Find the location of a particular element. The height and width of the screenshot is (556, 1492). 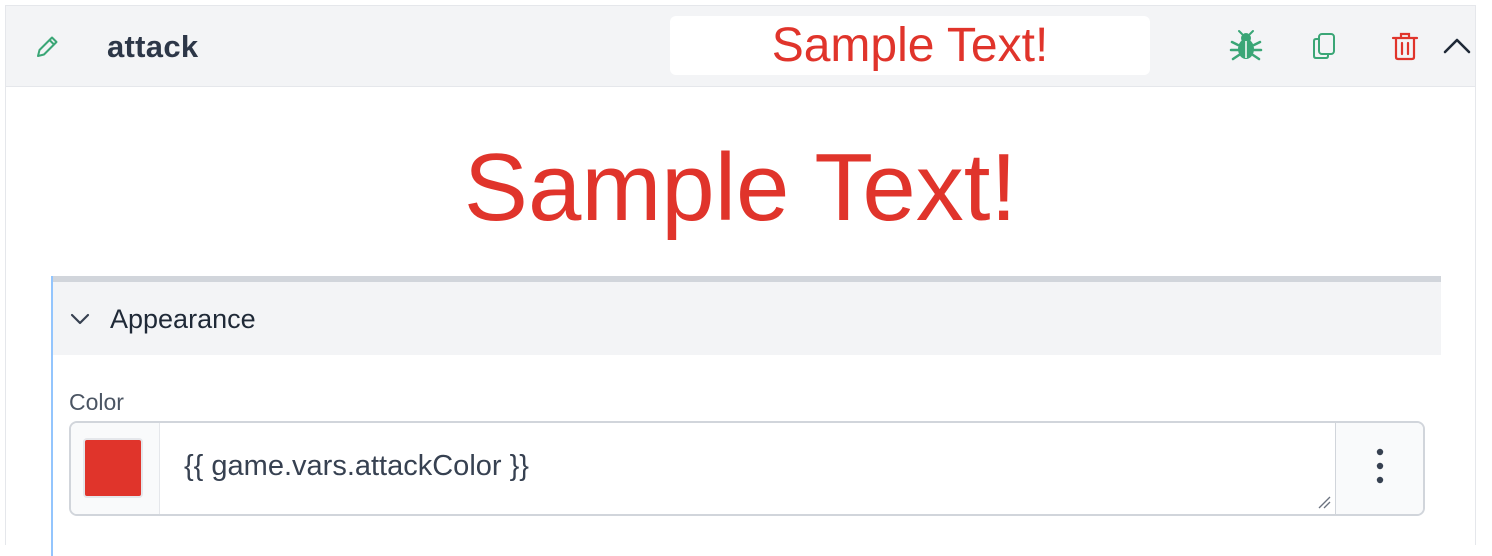

component-header: attack Sample Text! is located at coordinates (740, 46).